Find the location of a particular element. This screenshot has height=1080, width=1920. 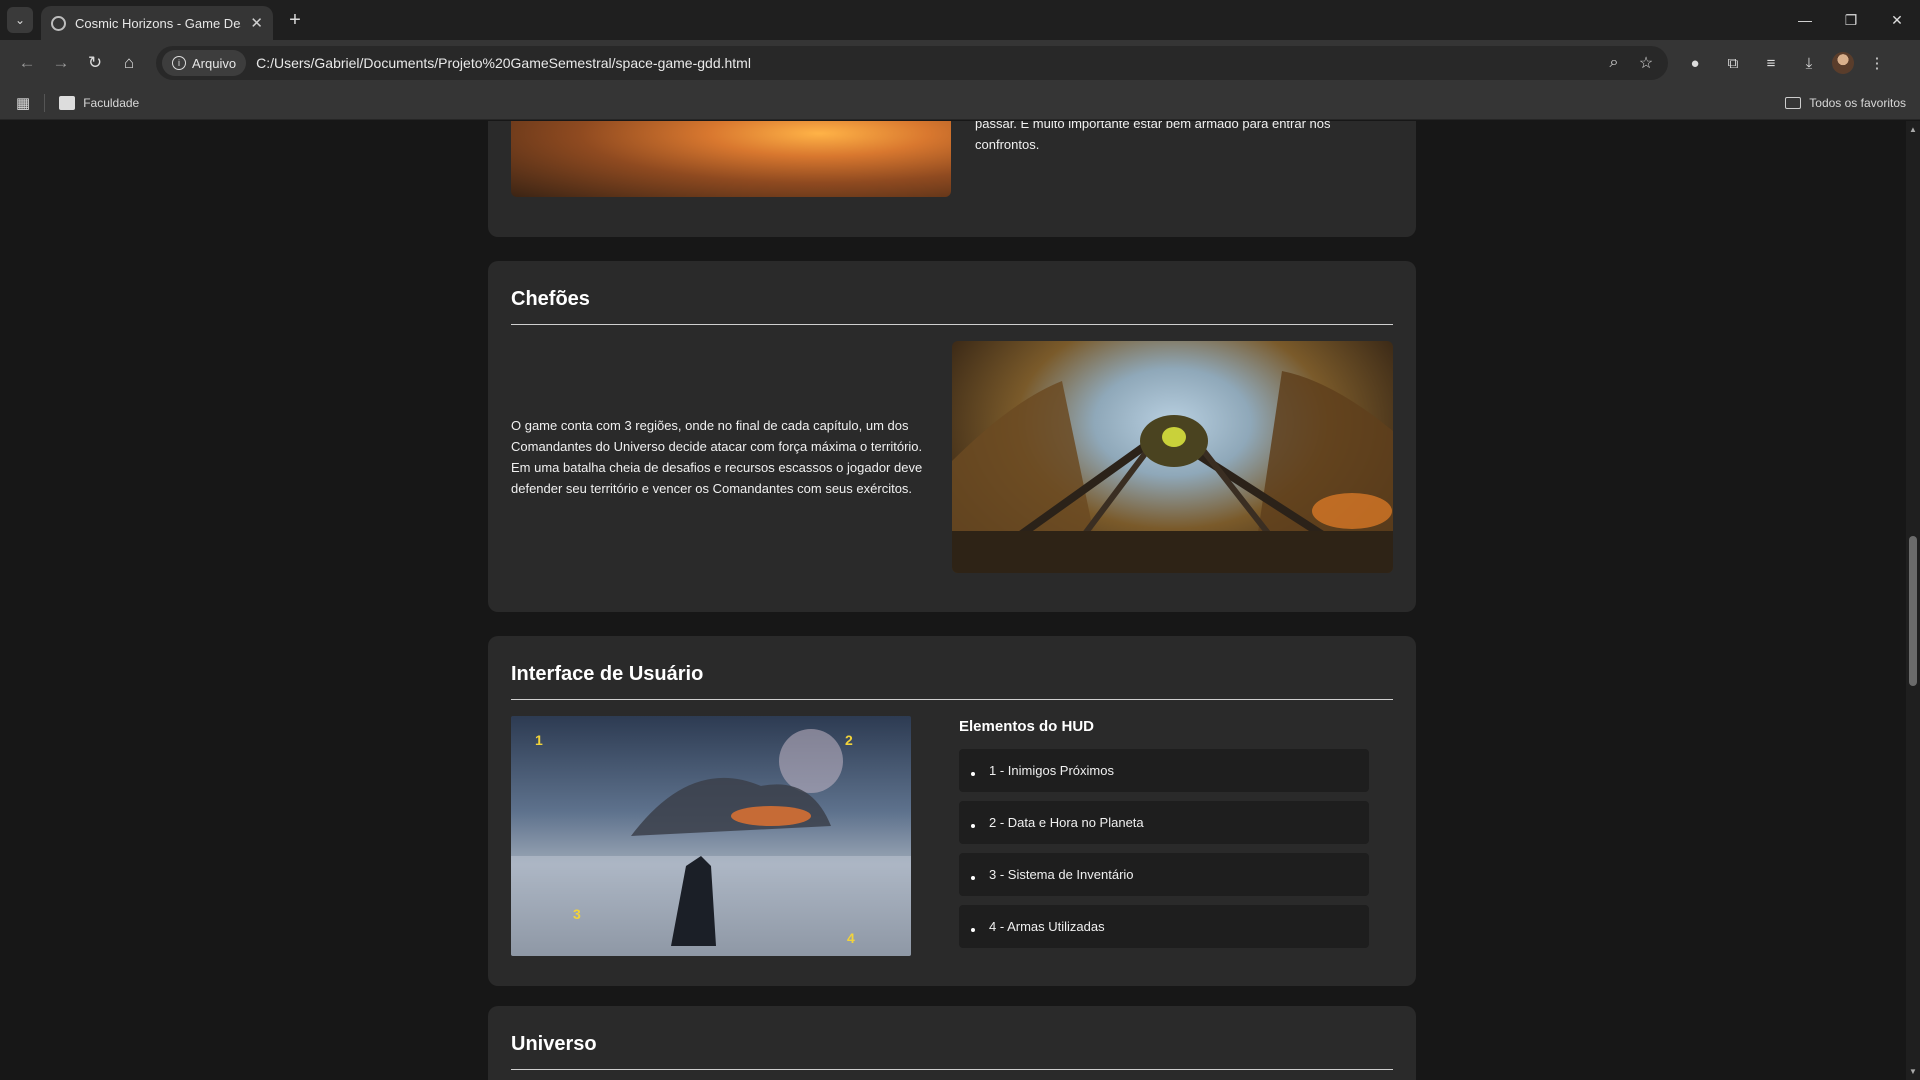

bookmark-star-icon: ☆ is located at coordinates (1646, 63).